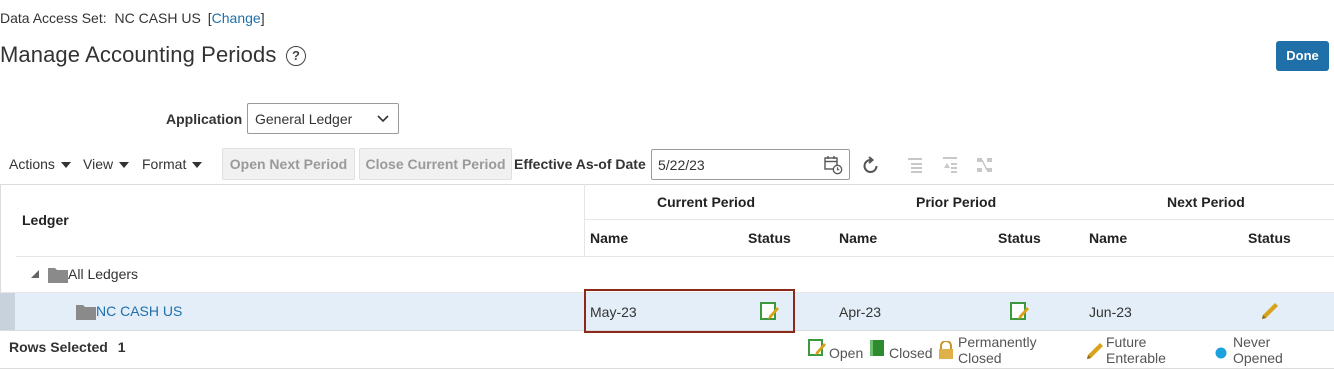  I want to click on next-period-header: Next Period, so click(1206, 202).